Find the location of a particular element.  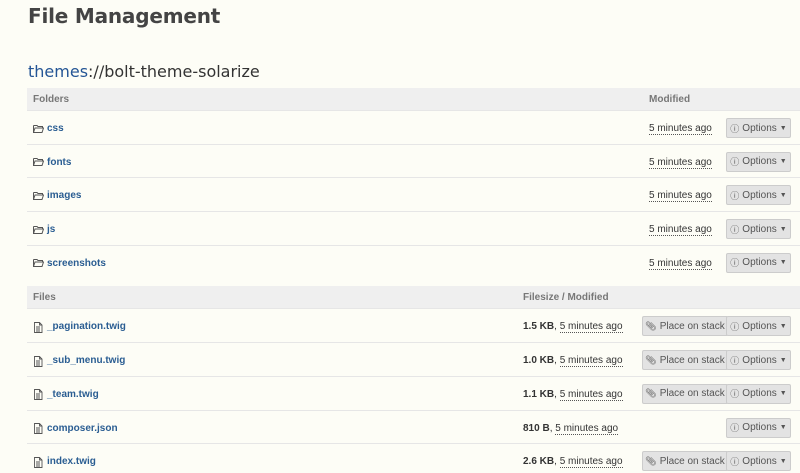

files-size-modified-header: Filesize / Modified is located at coordinates (566, 298).